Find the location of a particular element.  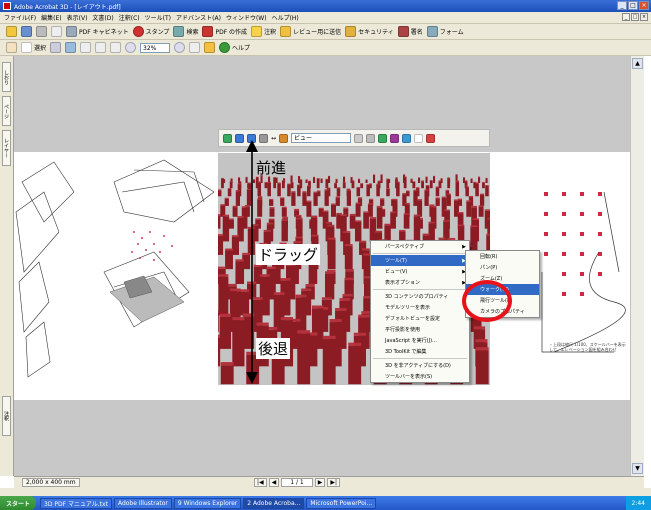

rotate-3d-icon is located at coordinates (227, 138).